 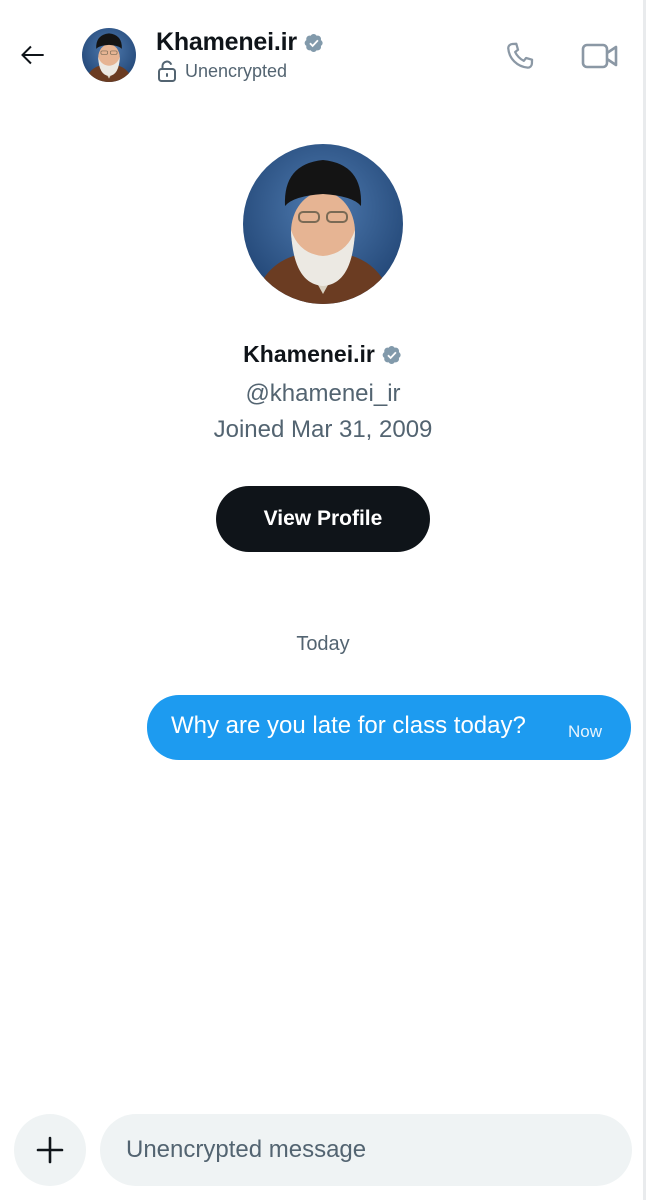 I want to click on message-bubble-outgoing: Why are you late for class today? Now, so click(x=389, y=727).